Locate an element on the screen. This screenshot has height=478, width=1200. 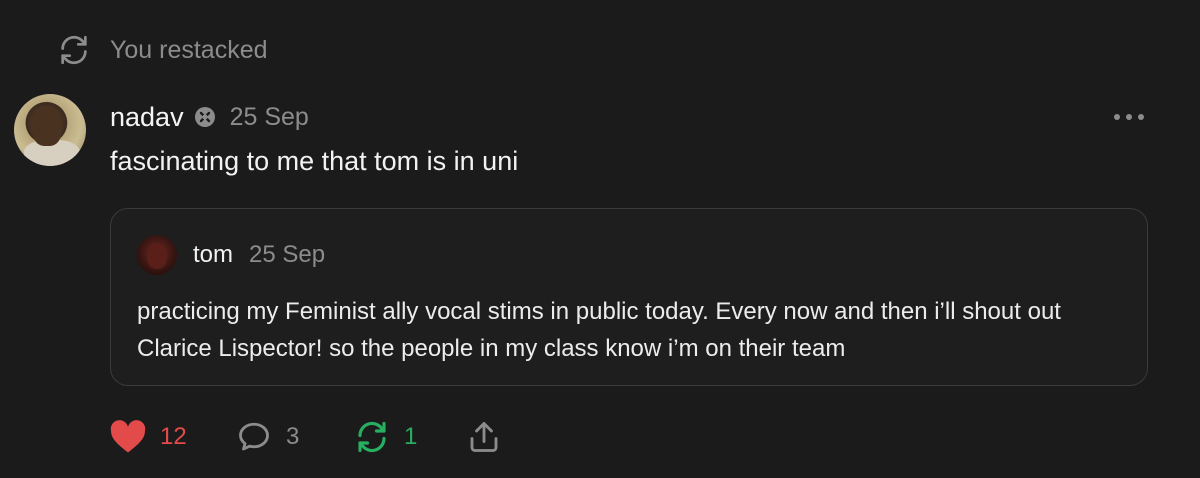
quoted-header: tom 25 Sep is located at coordinates (259, 255).